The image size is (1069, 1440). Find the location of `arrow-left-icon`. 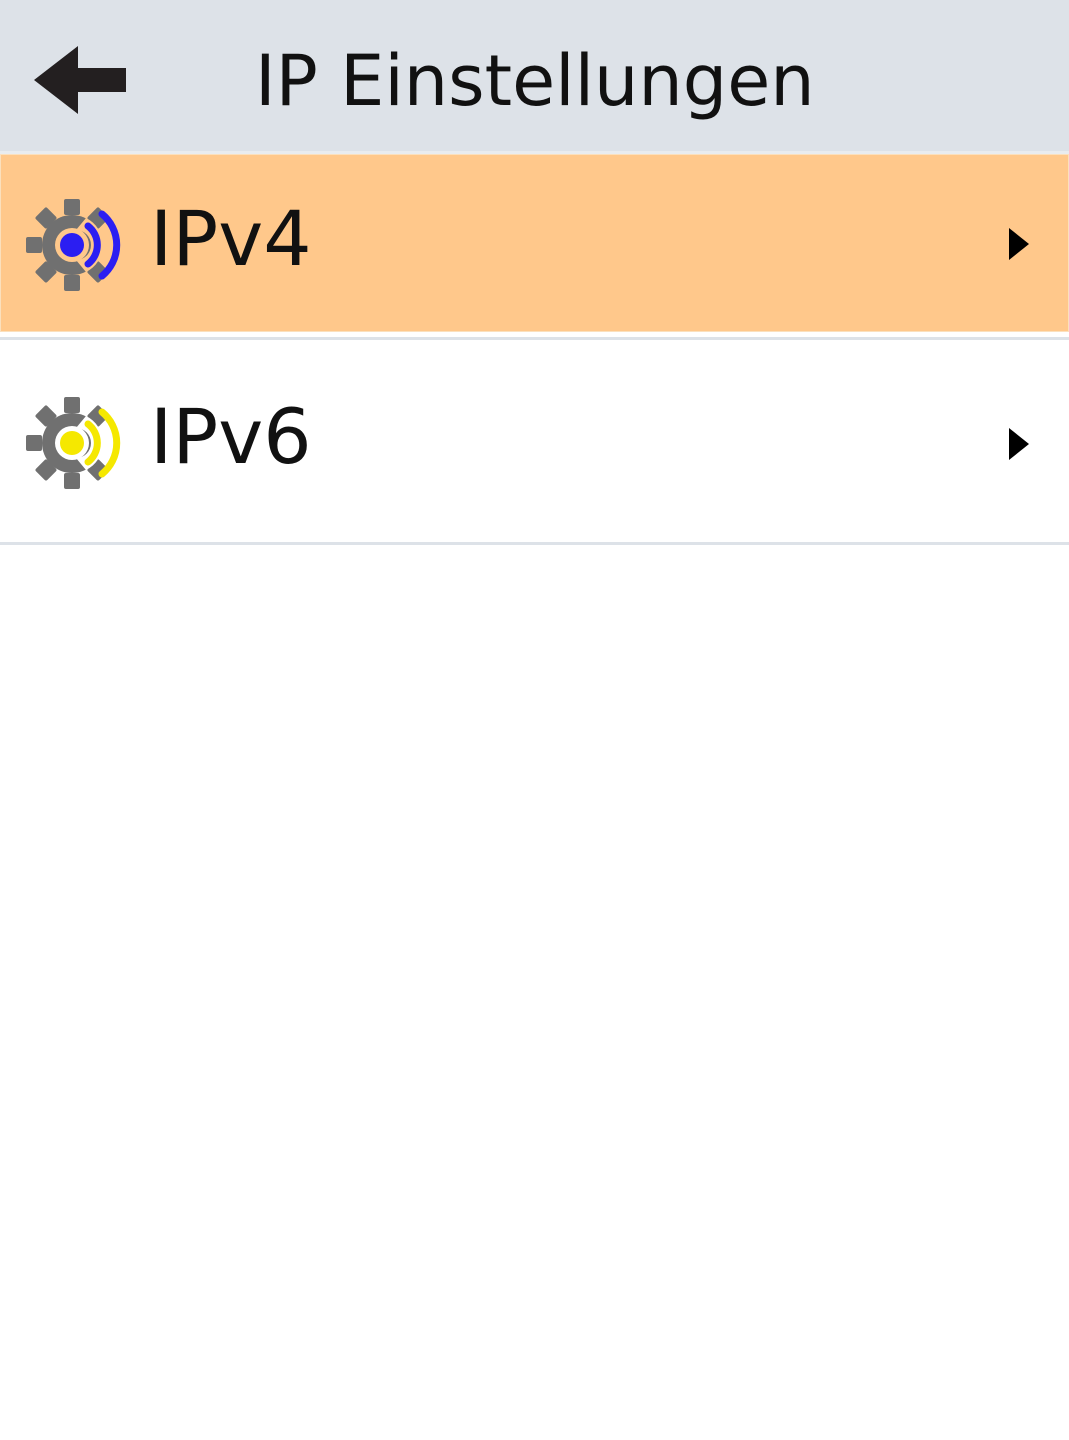

arrow-left-icon is located at coordinates (80, 80).